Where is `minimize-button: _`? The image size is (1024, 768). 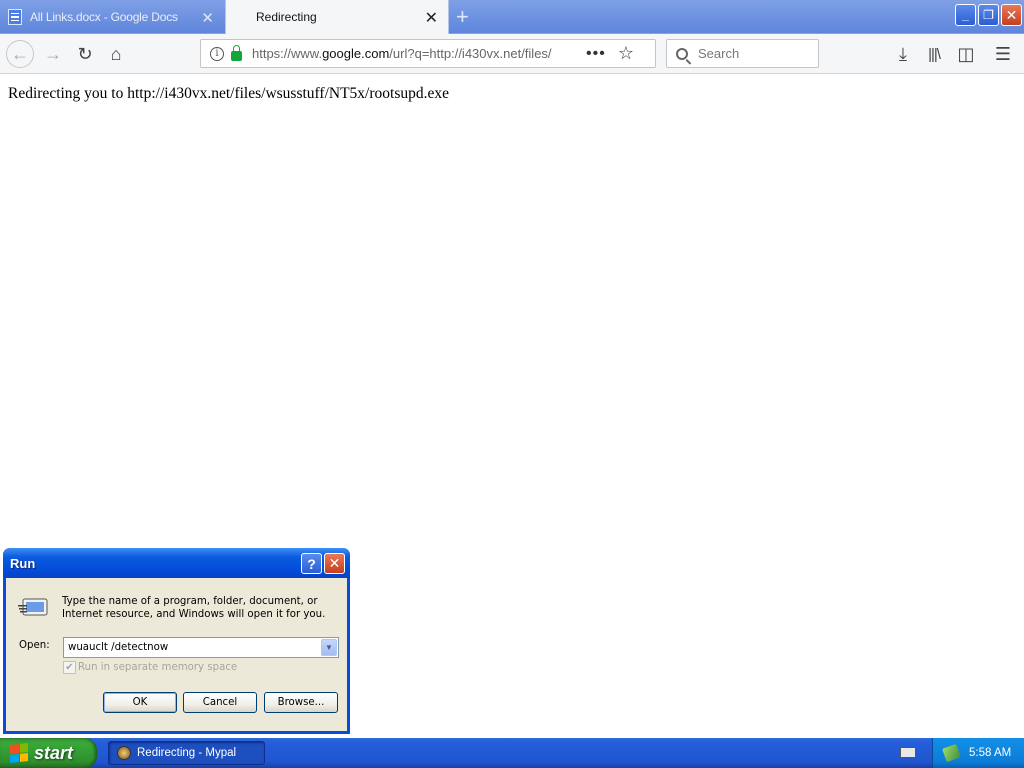 minimize-button: _ is located at coordinates (965, 15).